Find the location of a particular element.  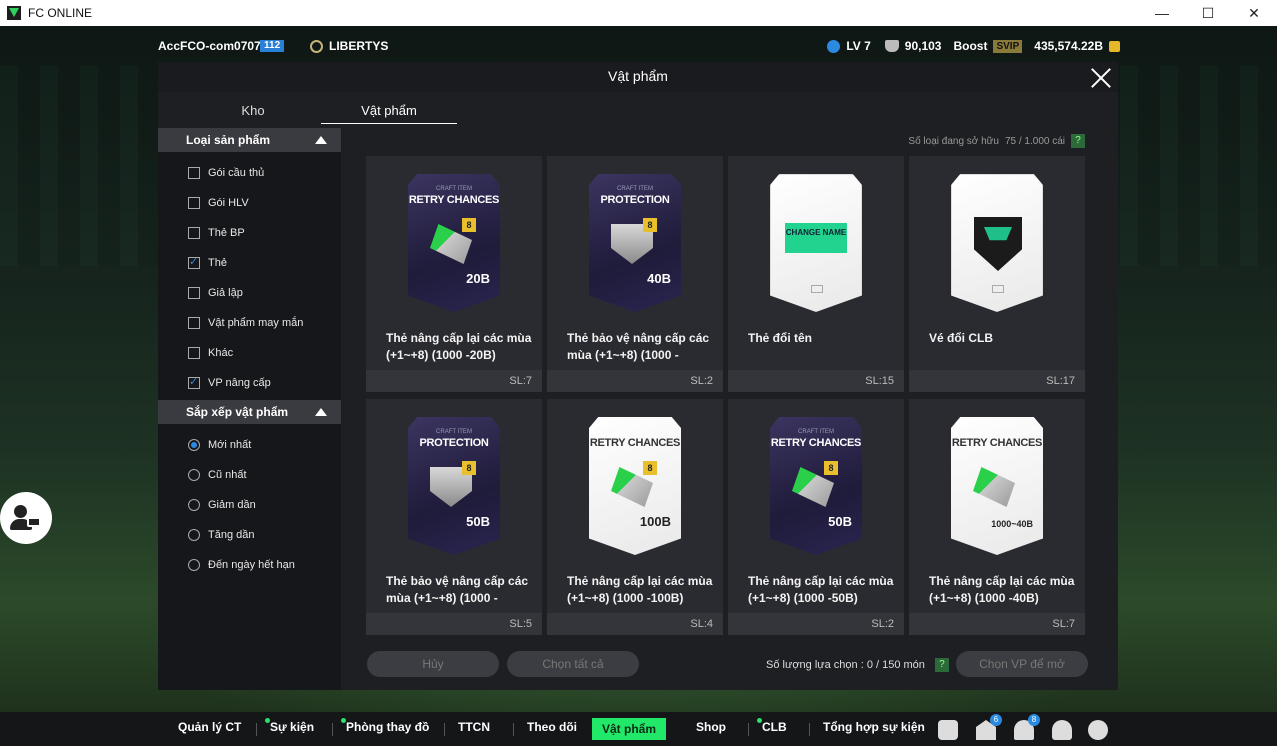

sort-option: Giảm dần is located at coordinates (222, 505).